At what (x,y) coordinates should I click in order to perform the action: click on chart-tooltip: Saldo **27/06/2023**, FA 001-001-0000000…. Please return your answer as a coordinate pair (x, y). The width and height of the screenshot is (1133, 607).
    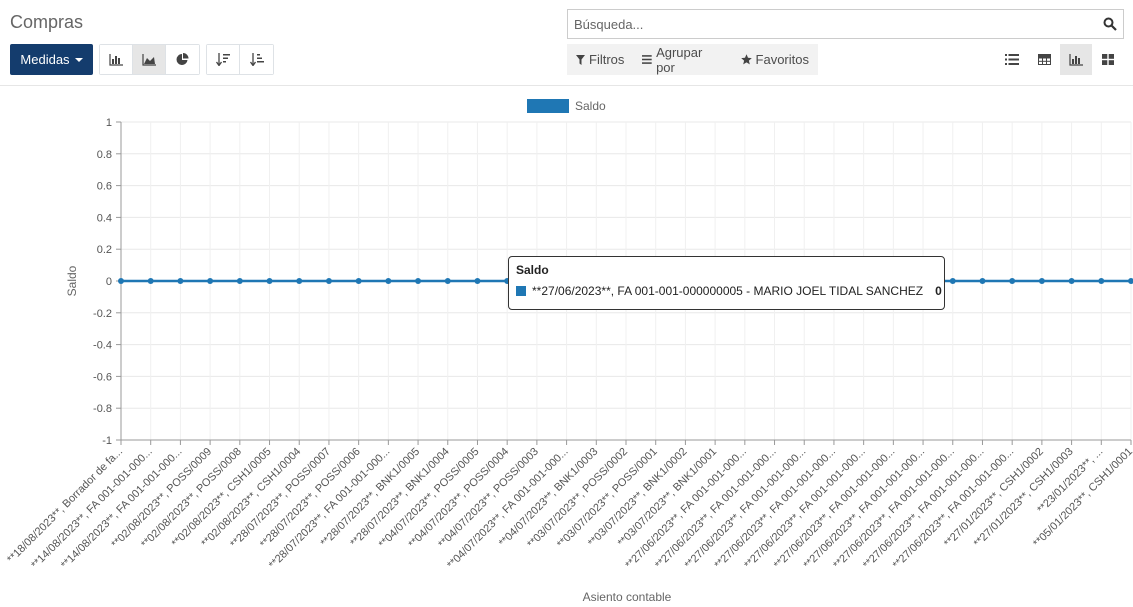
    Looking at the image, I should click on (726, 283).